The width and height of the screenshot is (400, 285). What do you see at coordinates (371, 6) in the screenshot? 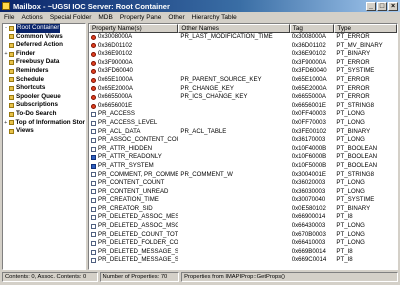
I see `minimize-button: _` at bounding box center [371, 6].